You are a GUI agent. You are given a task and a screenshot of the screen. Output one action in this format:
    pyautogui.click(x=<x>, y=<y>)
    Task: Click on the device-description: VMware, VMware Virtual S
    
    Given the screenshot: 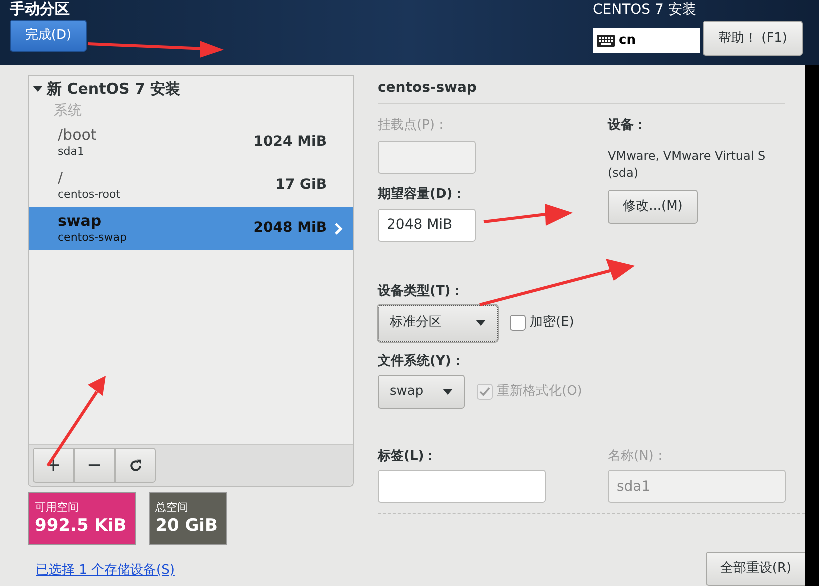 What is the action you would take?
    pyautogui.click(x=687, y=156)
    